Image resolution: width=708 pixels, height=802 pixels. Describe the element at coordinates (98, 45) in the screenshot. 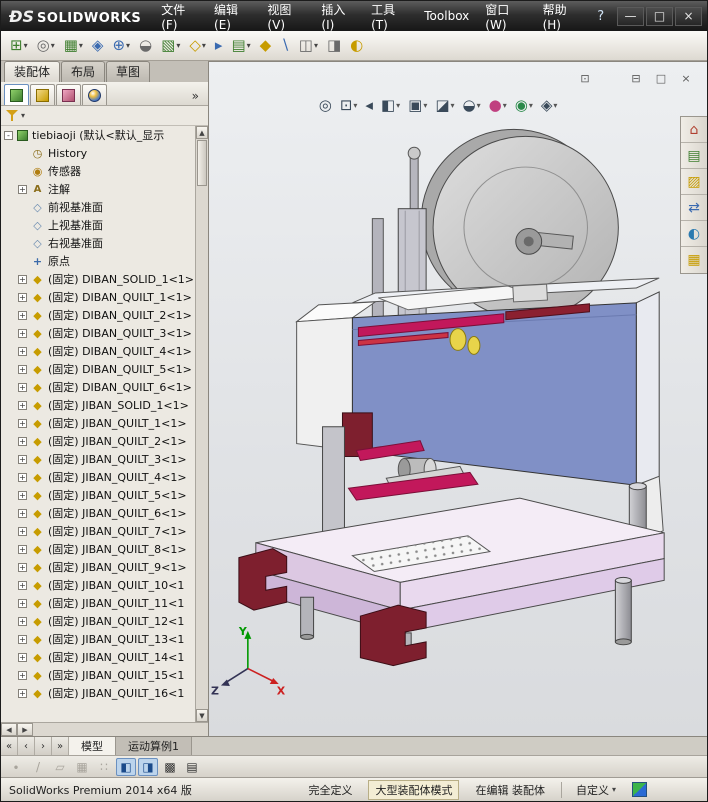

I see `smart-fasteners-button: ◈` at that location.